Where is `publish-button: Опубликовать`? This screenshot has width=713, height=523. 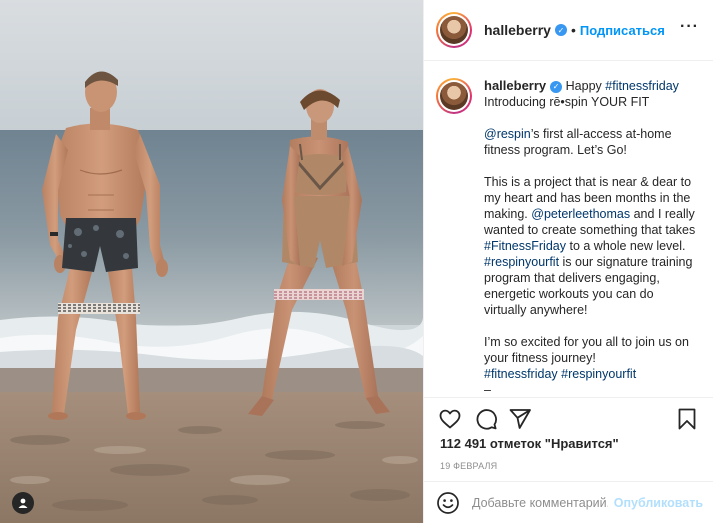 publish-button: Опубликовать is located at coordinates (658, 503).